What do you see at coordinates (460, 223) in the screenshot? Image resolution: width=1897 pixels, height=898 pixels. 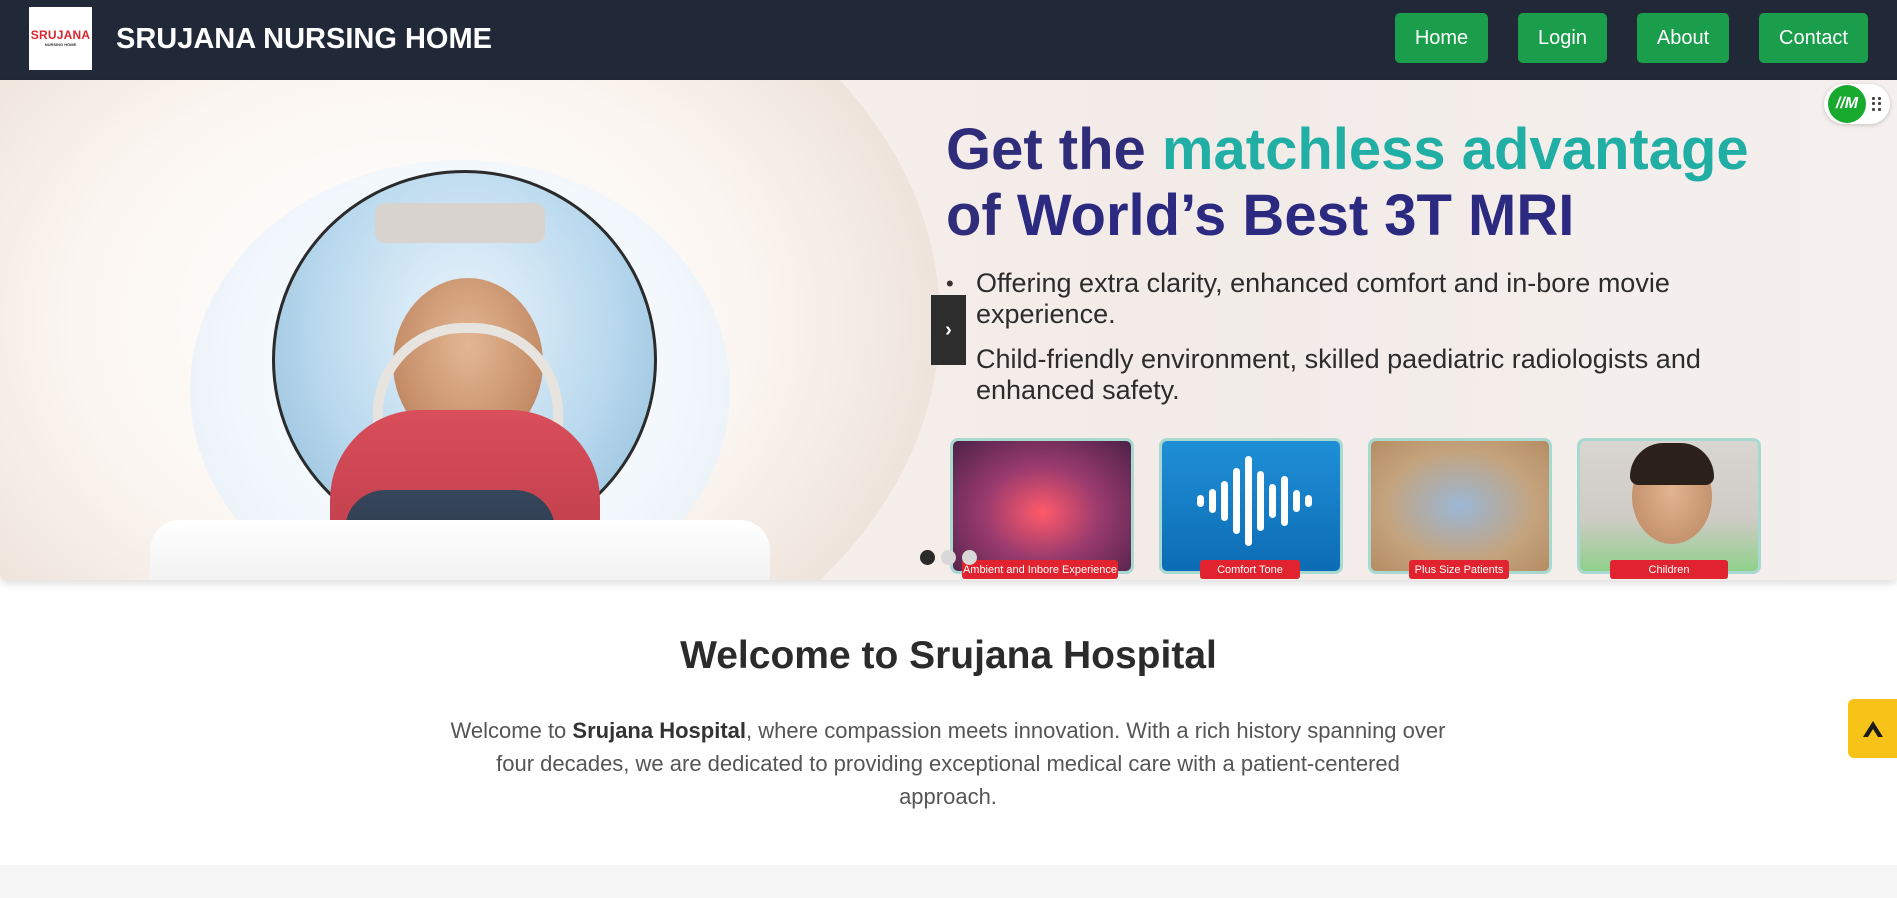 I see `bore-light` at bounding box center [460, 223].